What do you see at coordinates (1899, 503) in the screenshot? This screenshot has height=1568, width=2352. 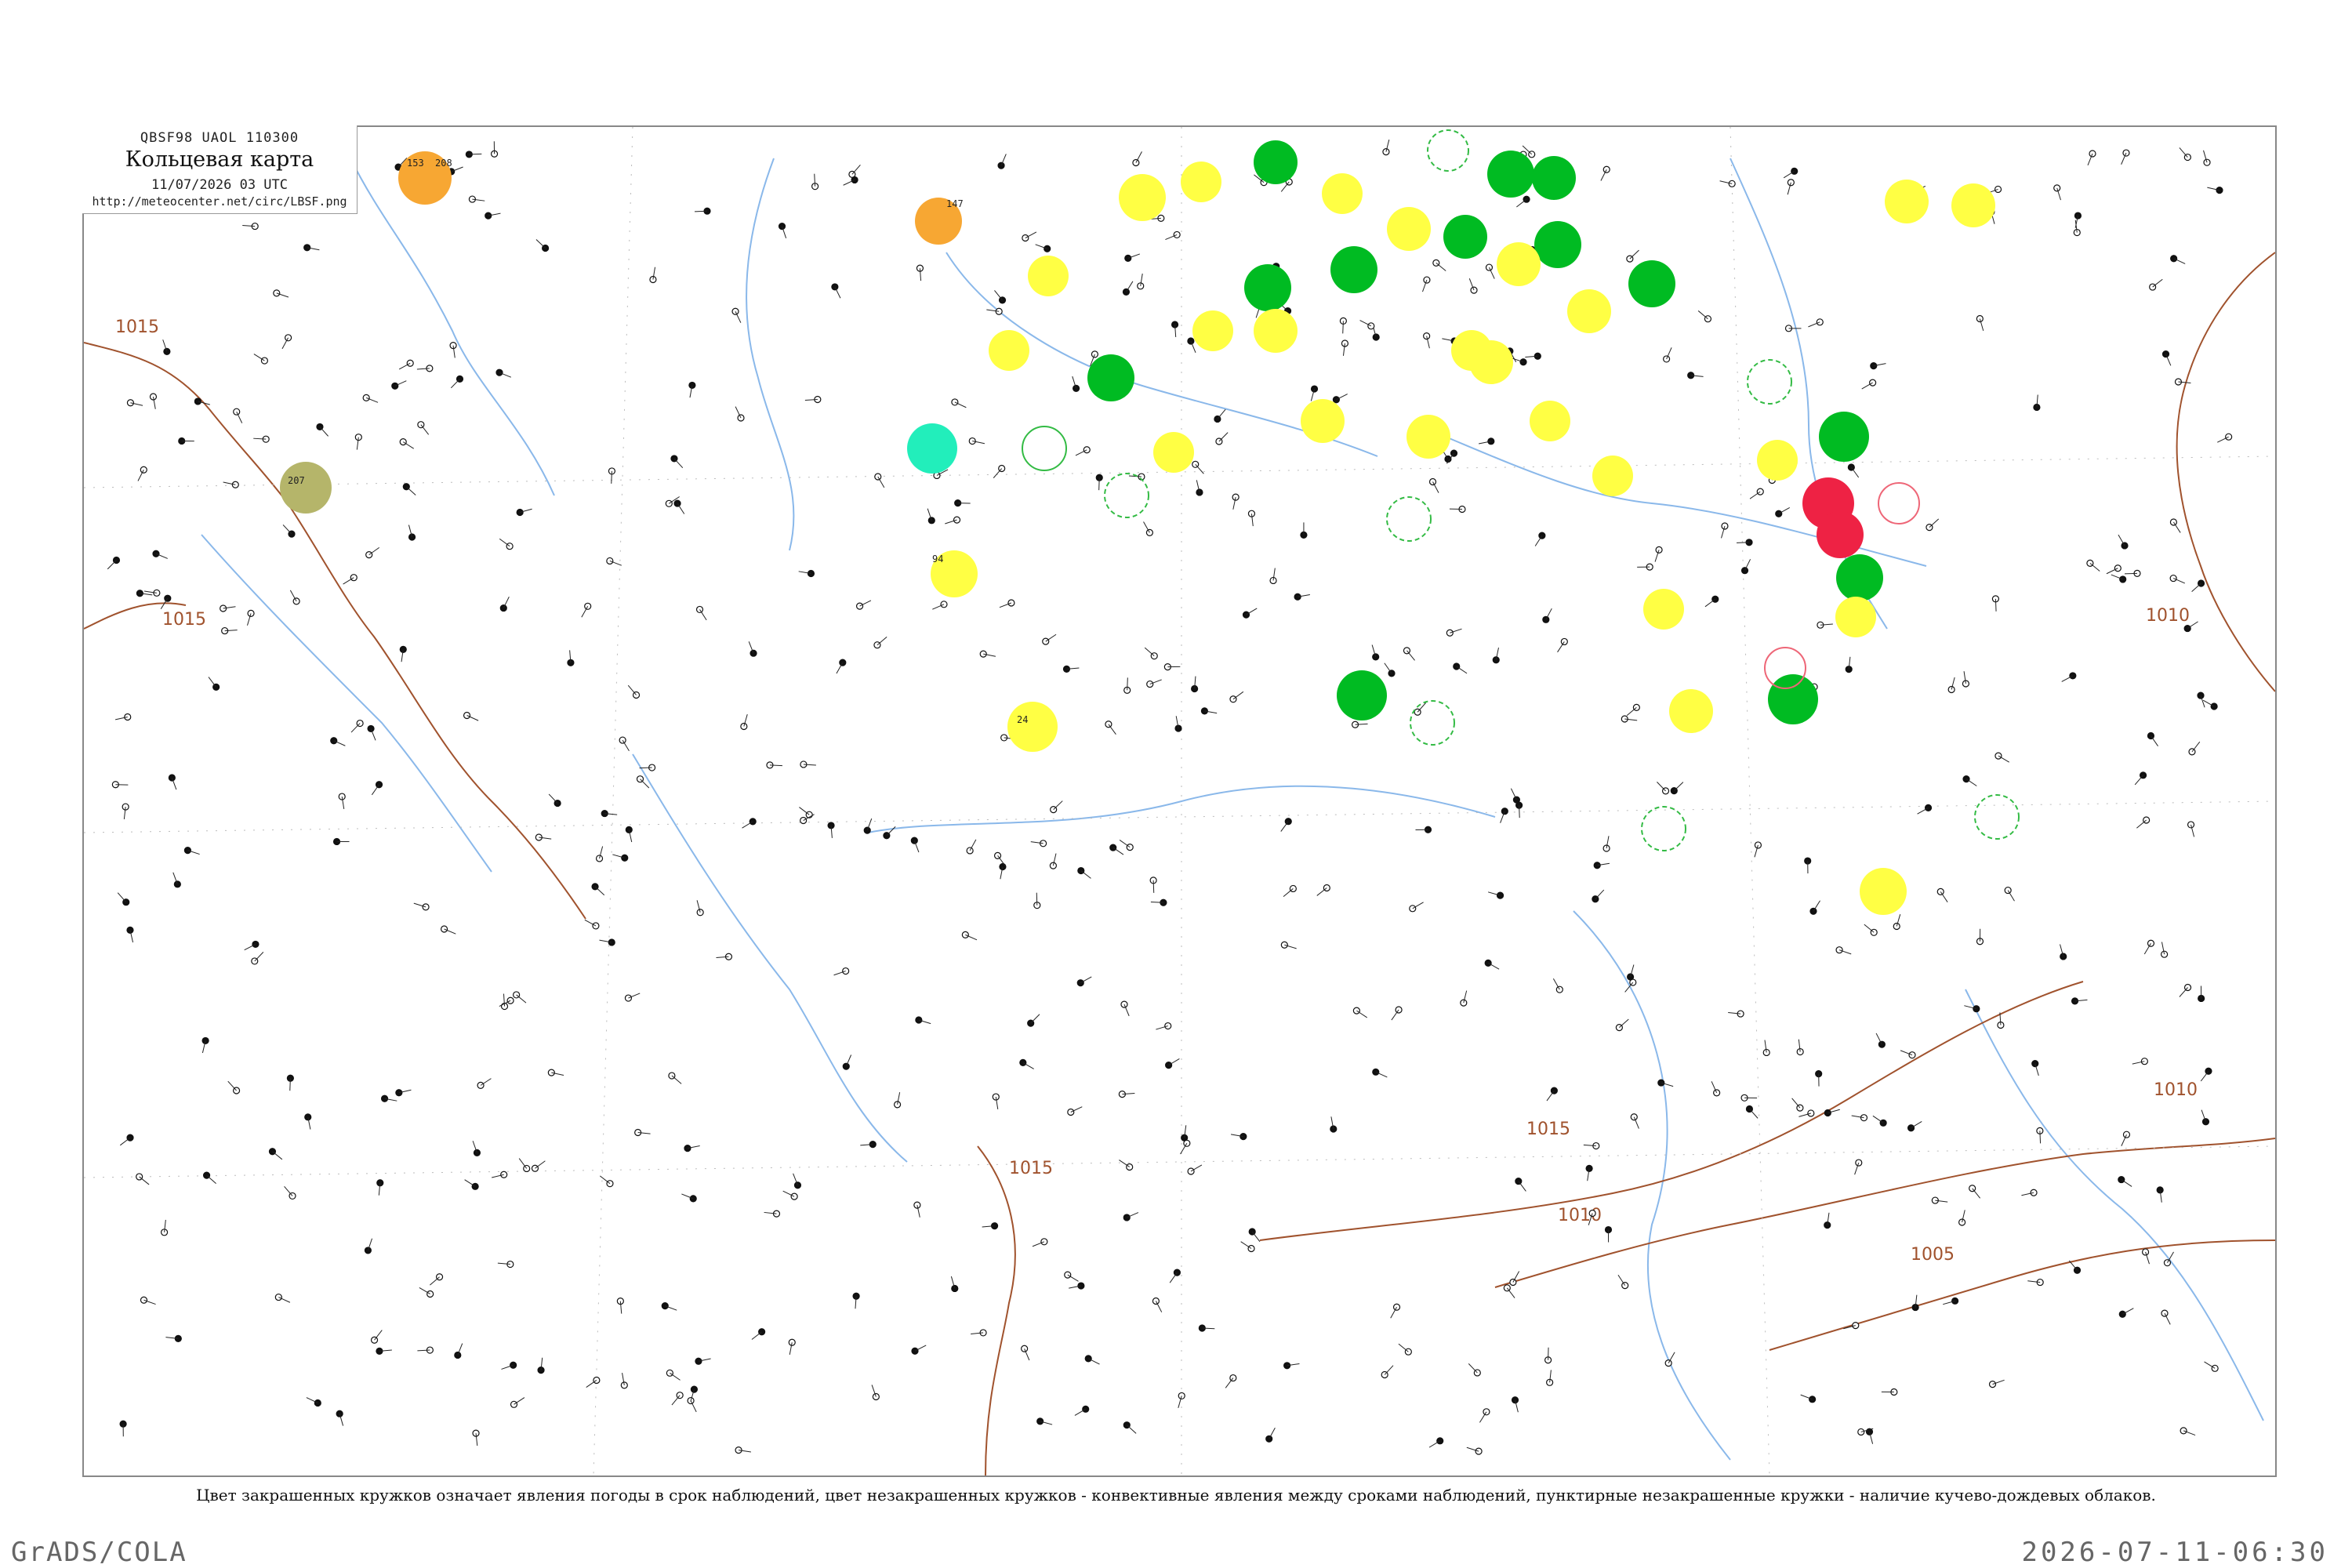 I see `marker-ring-red` at bounding box center [1899, 503].